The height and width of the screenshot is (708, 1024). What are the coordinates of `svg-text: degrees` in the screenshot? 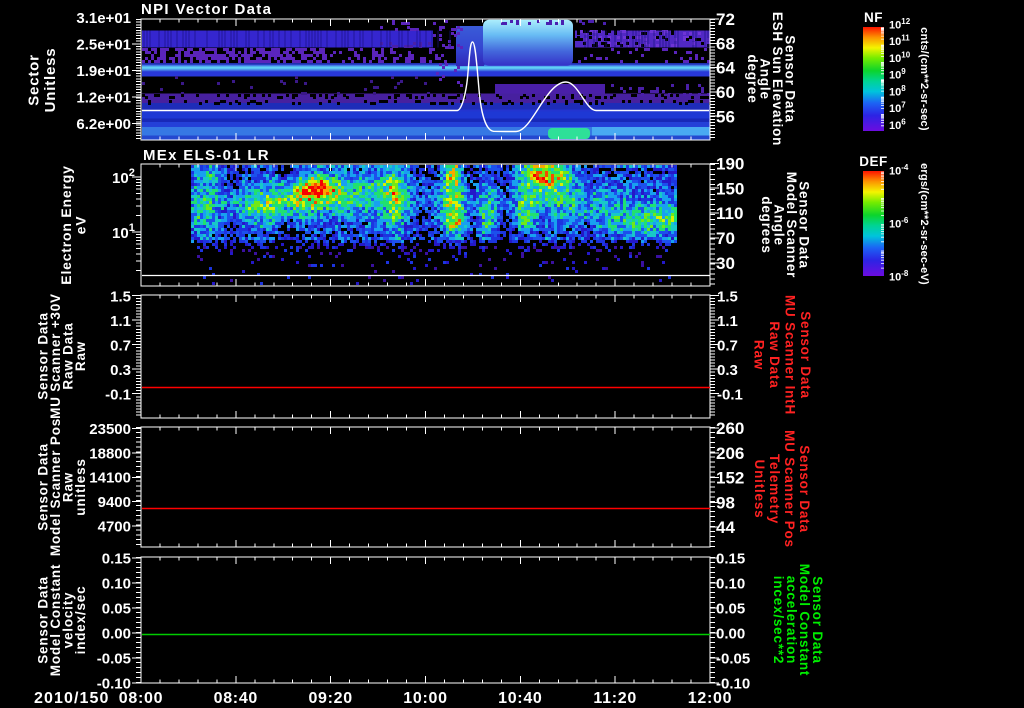 It's located at (766, 224).